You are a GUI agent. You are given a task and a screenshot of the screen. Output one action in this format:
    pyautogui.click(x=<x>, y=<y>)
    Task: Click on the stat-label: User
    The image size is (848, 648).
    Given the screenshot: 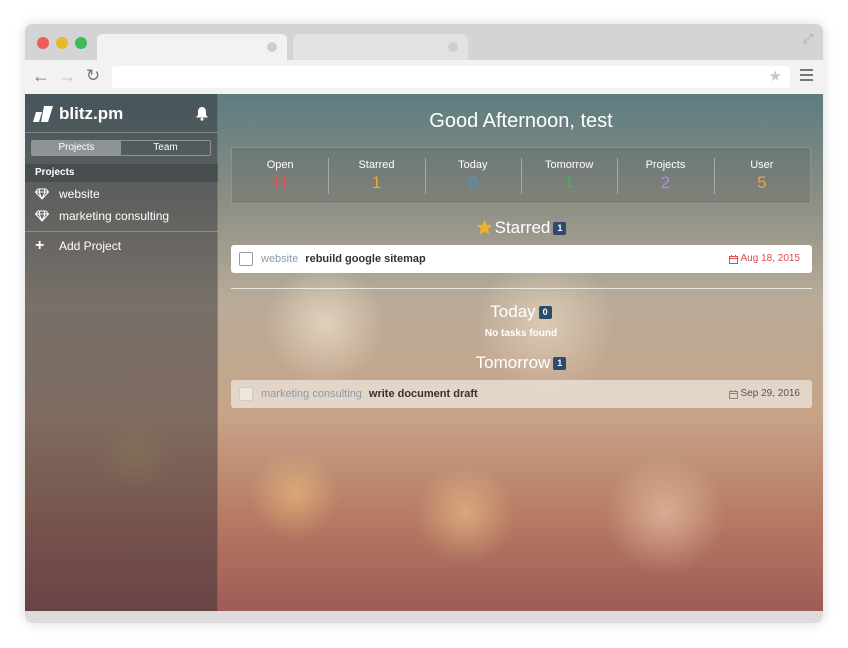 What is the action you would take?
    pyautogui.click(x=762, y=165)
    